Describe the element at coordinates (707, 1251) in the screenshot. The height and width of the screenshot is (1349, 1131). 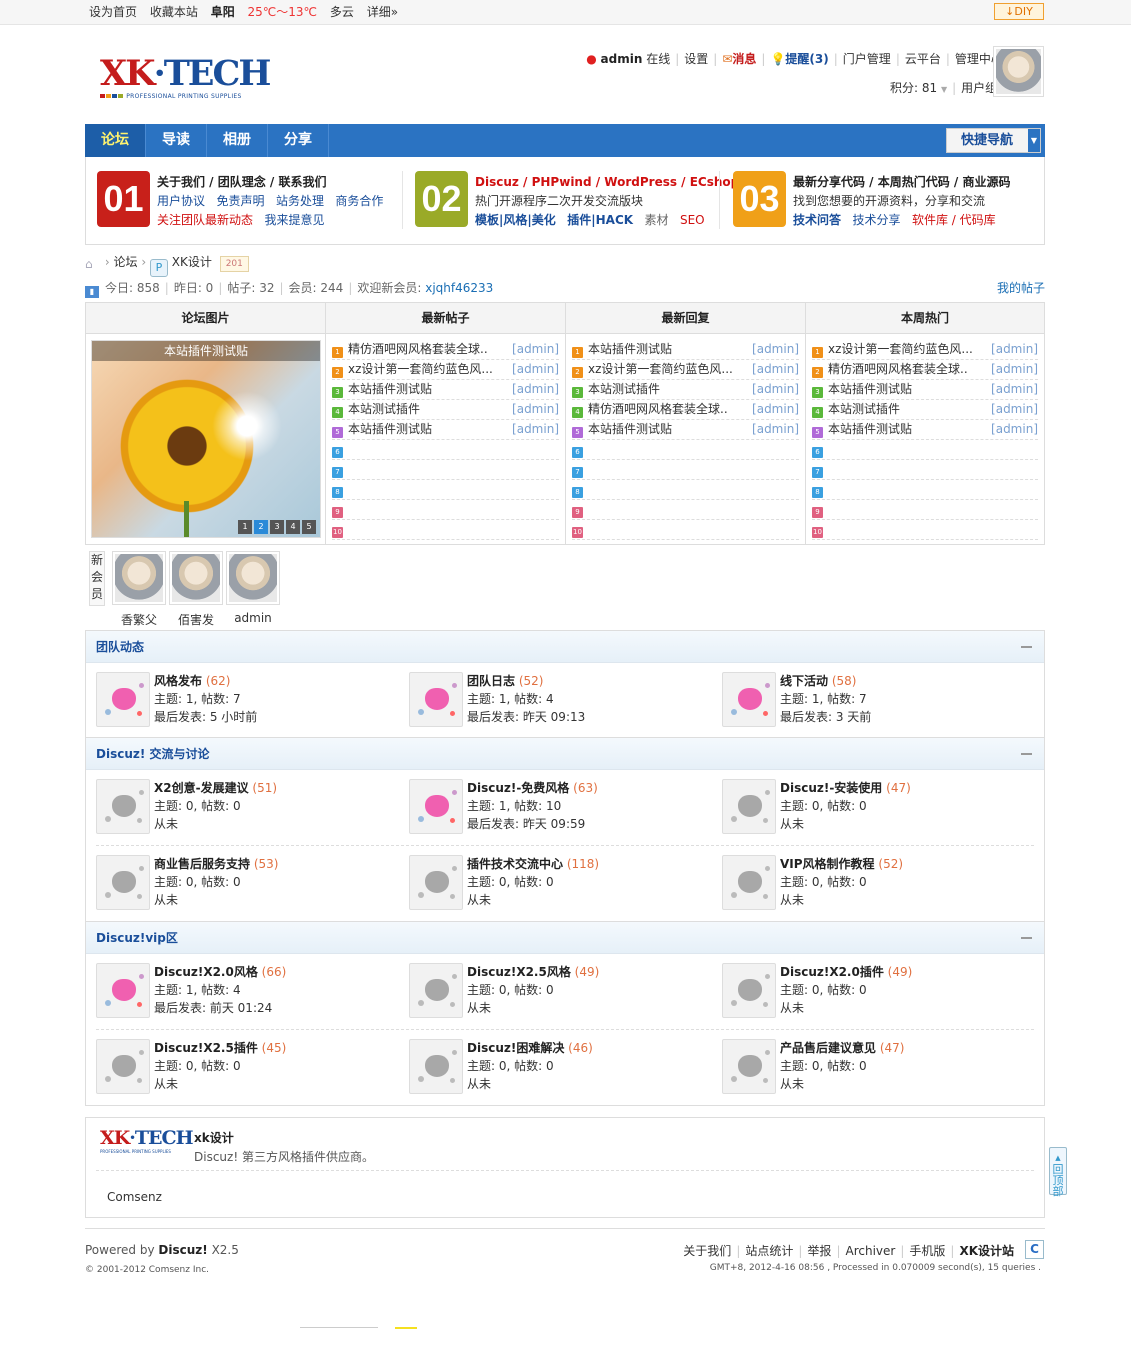
I see `footer-link-about: 关于我们` at that location.